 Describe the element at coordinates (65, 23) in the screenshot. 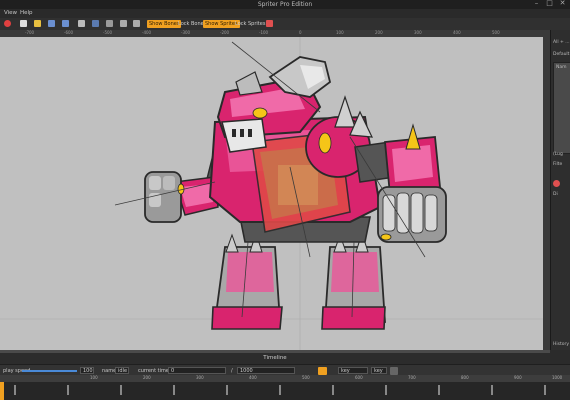

I see `save-as-icon` at that location.